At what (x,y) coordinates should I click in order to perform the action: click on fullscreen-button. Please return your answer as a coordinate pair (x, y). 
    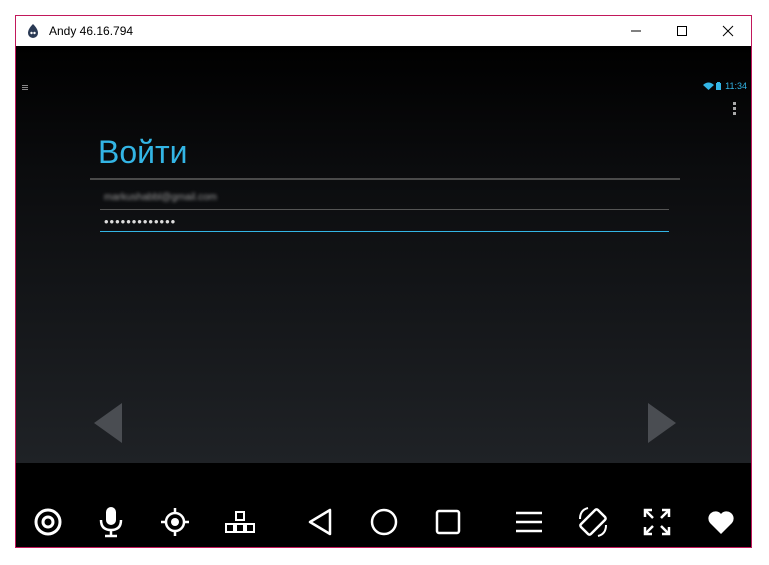
    Looking at the image, I should click on (657, 522).